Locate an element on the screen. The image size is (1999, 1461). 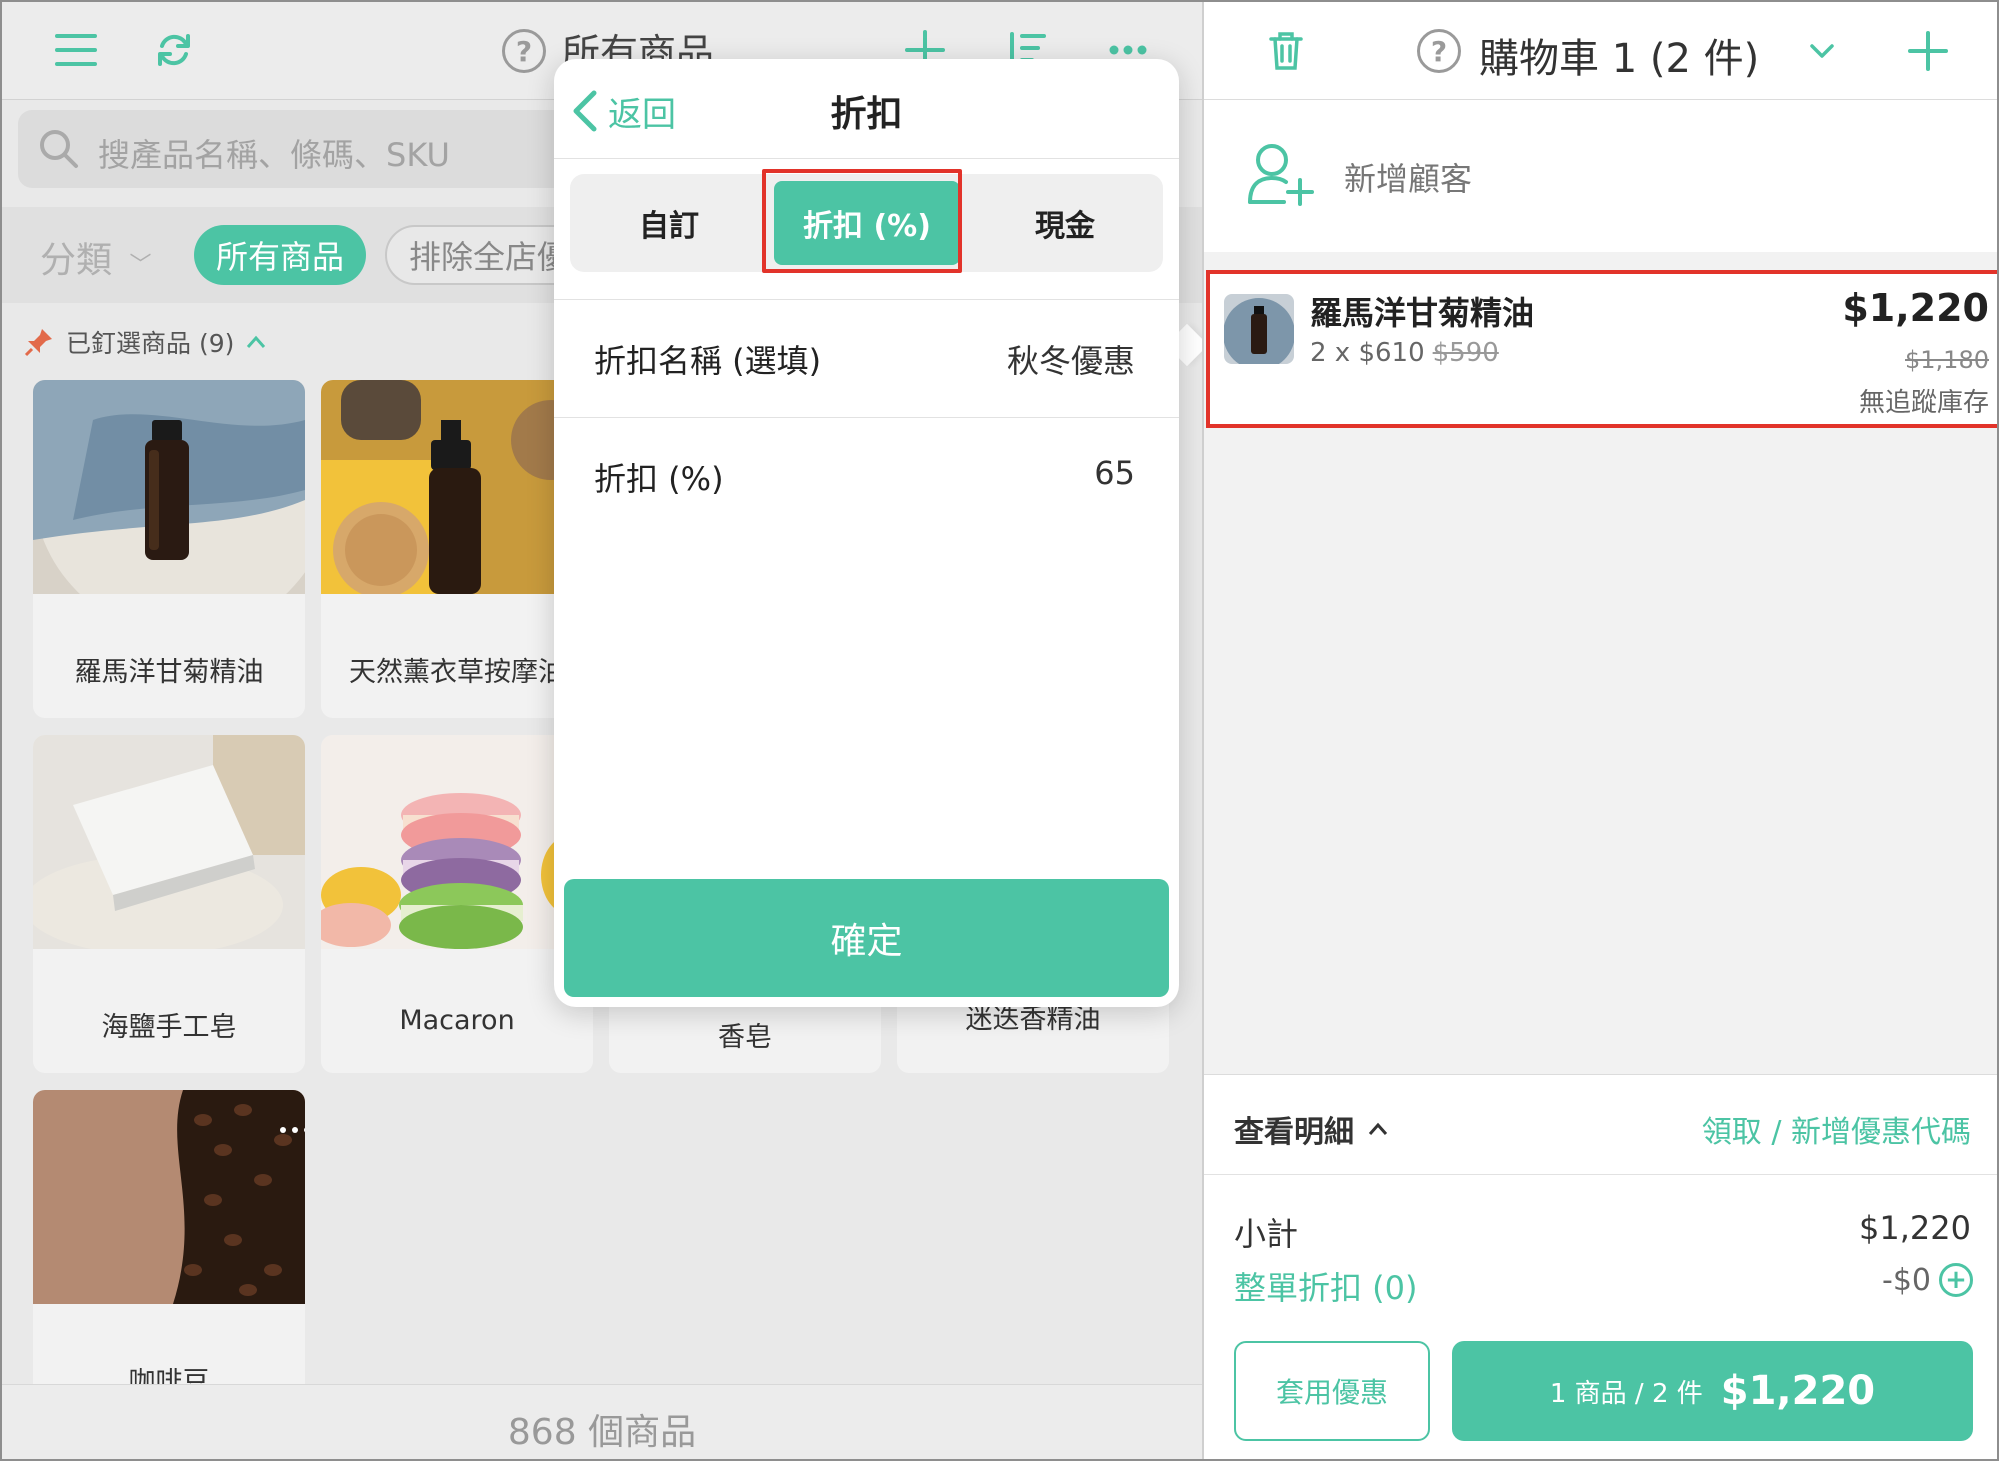
add-user-icon is located at coordinates (1281, 175).